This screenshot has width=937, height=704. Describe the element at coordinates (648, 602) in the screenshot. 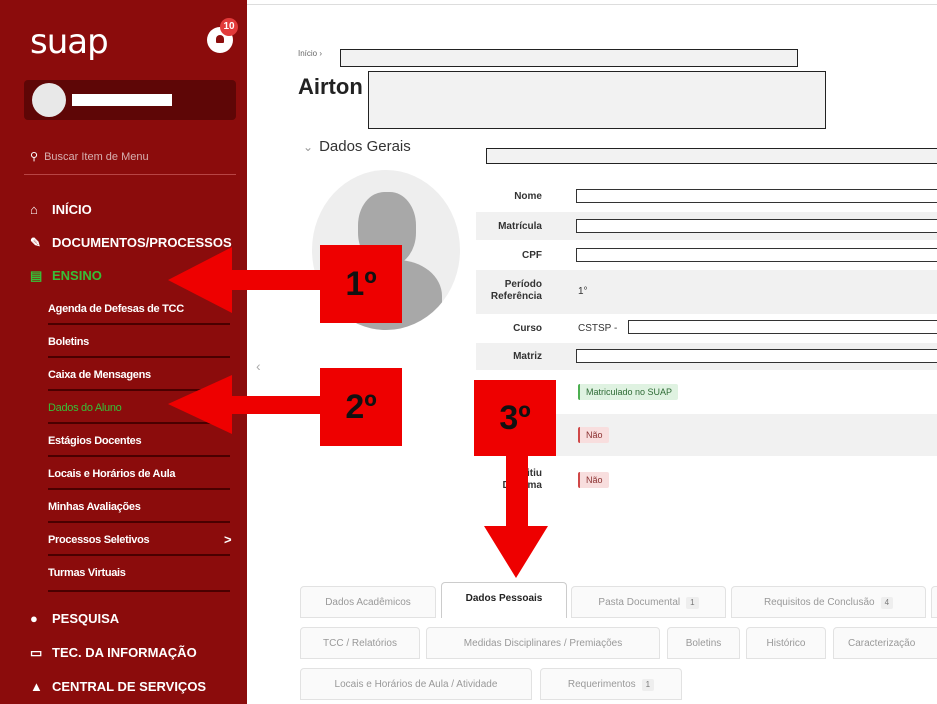

I see `tab-pasta-documental: Pasta Documental 1` at that location.